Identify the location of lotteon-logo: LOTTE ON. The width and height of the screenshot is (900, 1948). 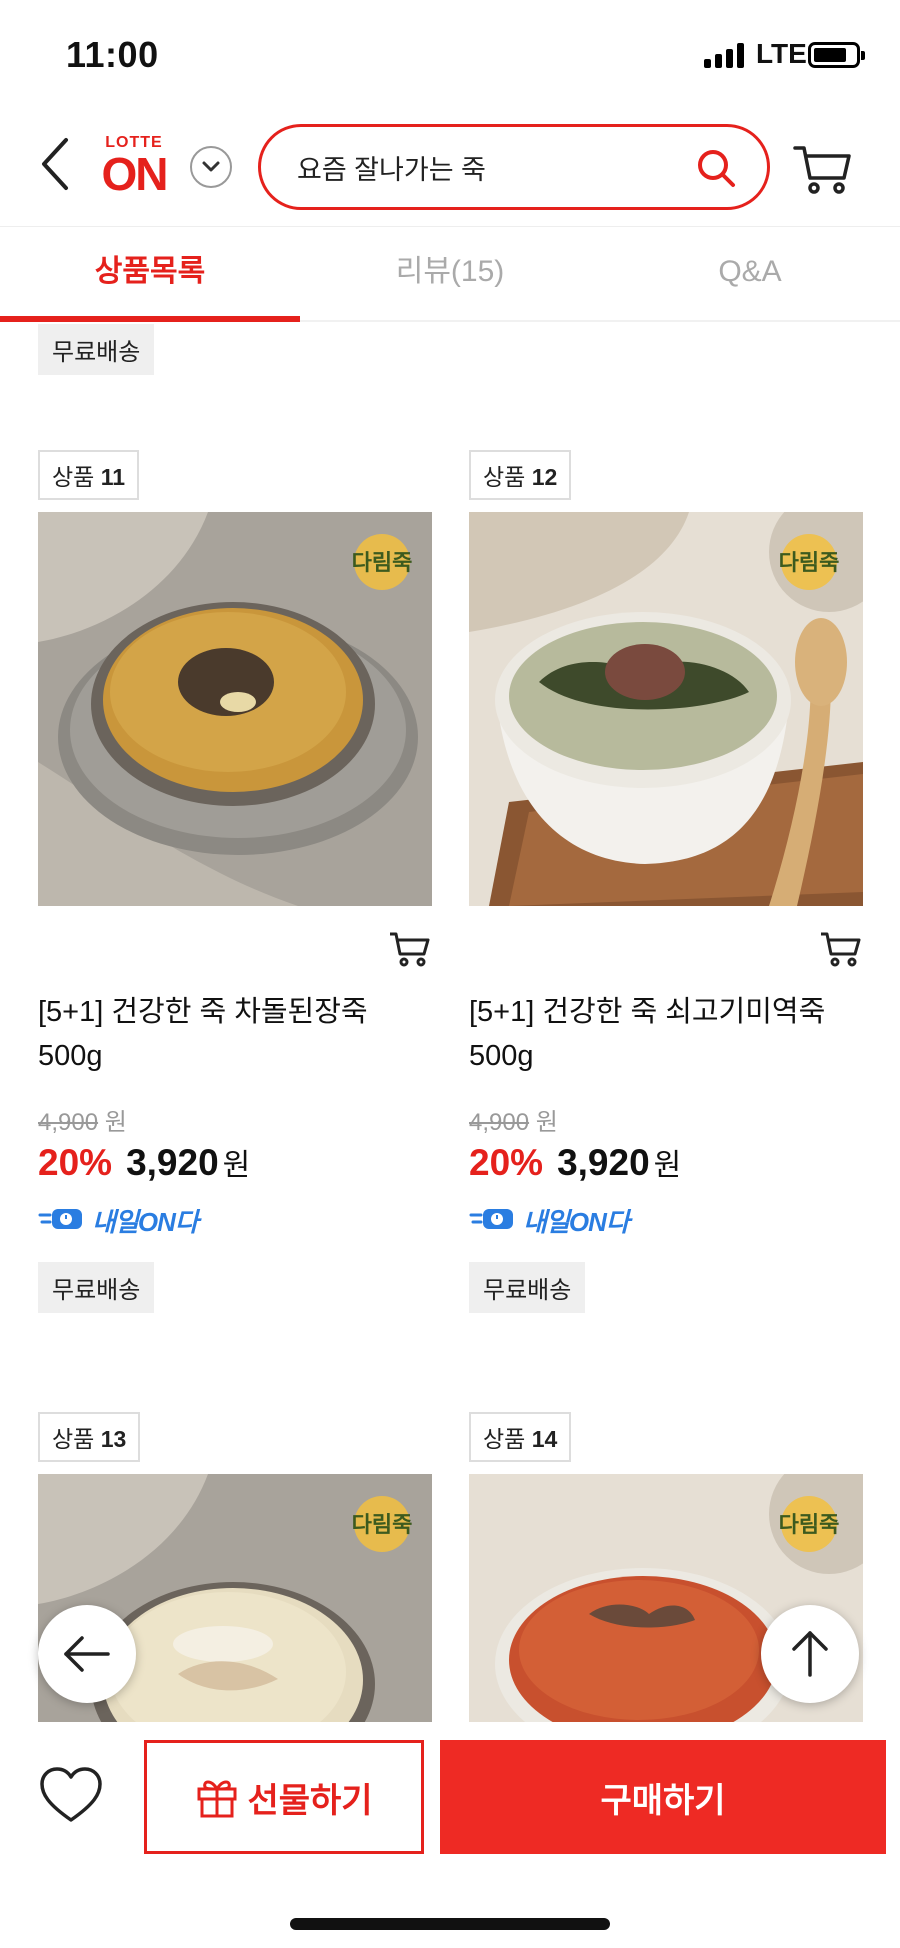
(134, 169).